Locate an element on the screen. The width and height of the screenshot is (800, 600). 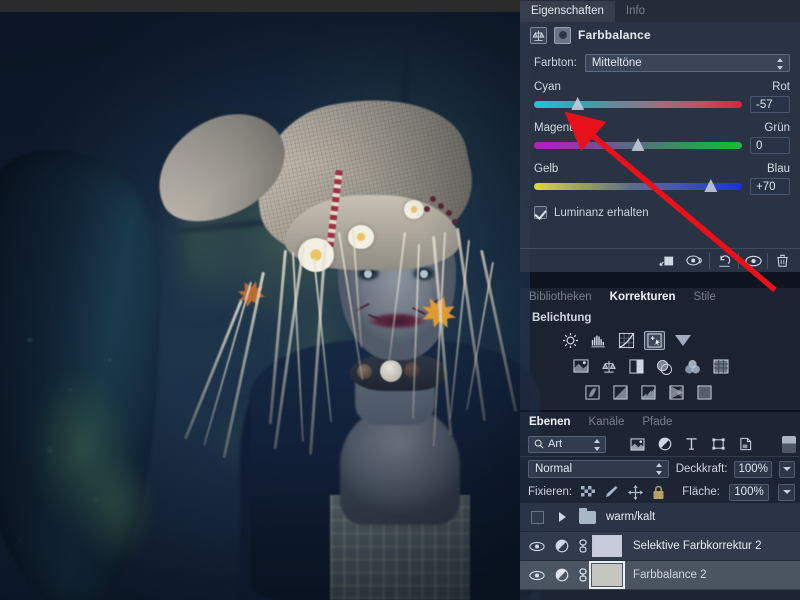
tab-info: Info is located at coordinates (635, 11).